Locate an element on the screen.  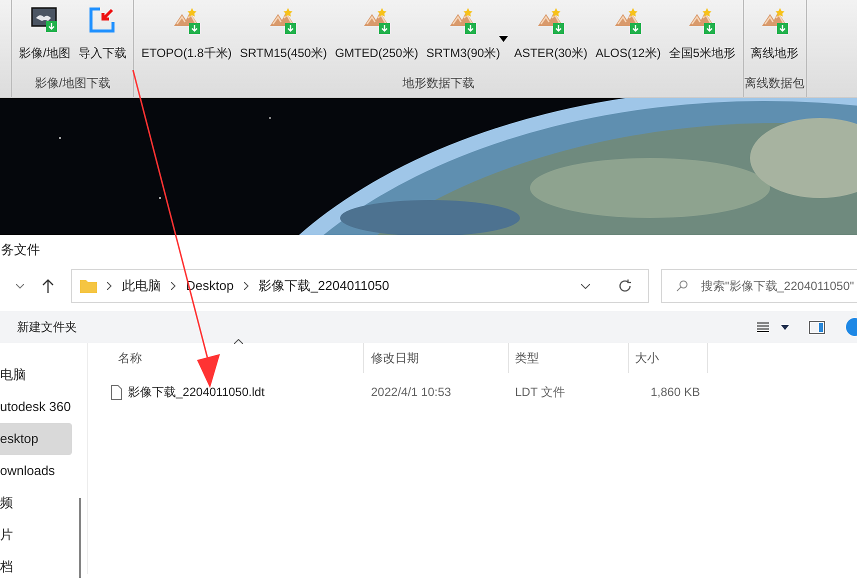
dialog-title: 务文件 is located at coordinates (20, 250).